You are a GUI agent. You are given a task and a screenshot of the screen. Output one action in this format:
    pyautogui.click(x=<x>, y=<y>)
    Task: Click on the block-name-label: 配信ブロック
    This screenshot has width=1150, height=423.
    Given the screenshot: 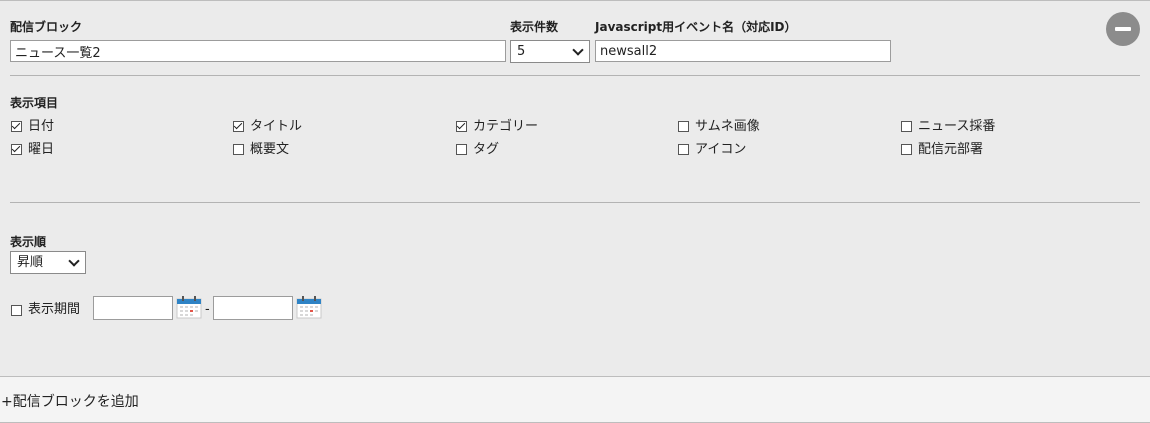 What is the action you would take?
    pyautogui.click(x=46, y=27)
    